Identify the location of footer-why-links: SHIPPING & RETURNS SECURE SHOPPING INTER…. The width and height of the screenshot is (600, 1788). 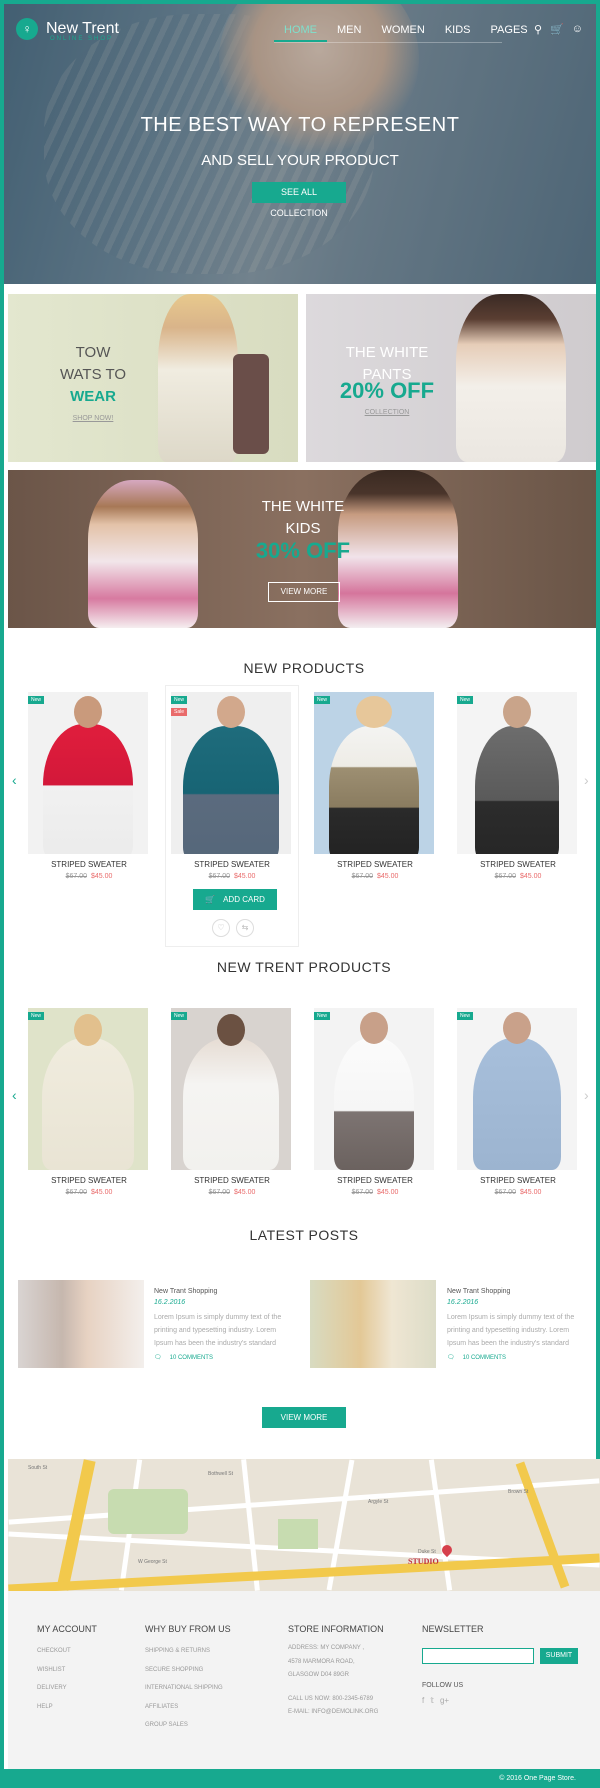
(184, 1688).